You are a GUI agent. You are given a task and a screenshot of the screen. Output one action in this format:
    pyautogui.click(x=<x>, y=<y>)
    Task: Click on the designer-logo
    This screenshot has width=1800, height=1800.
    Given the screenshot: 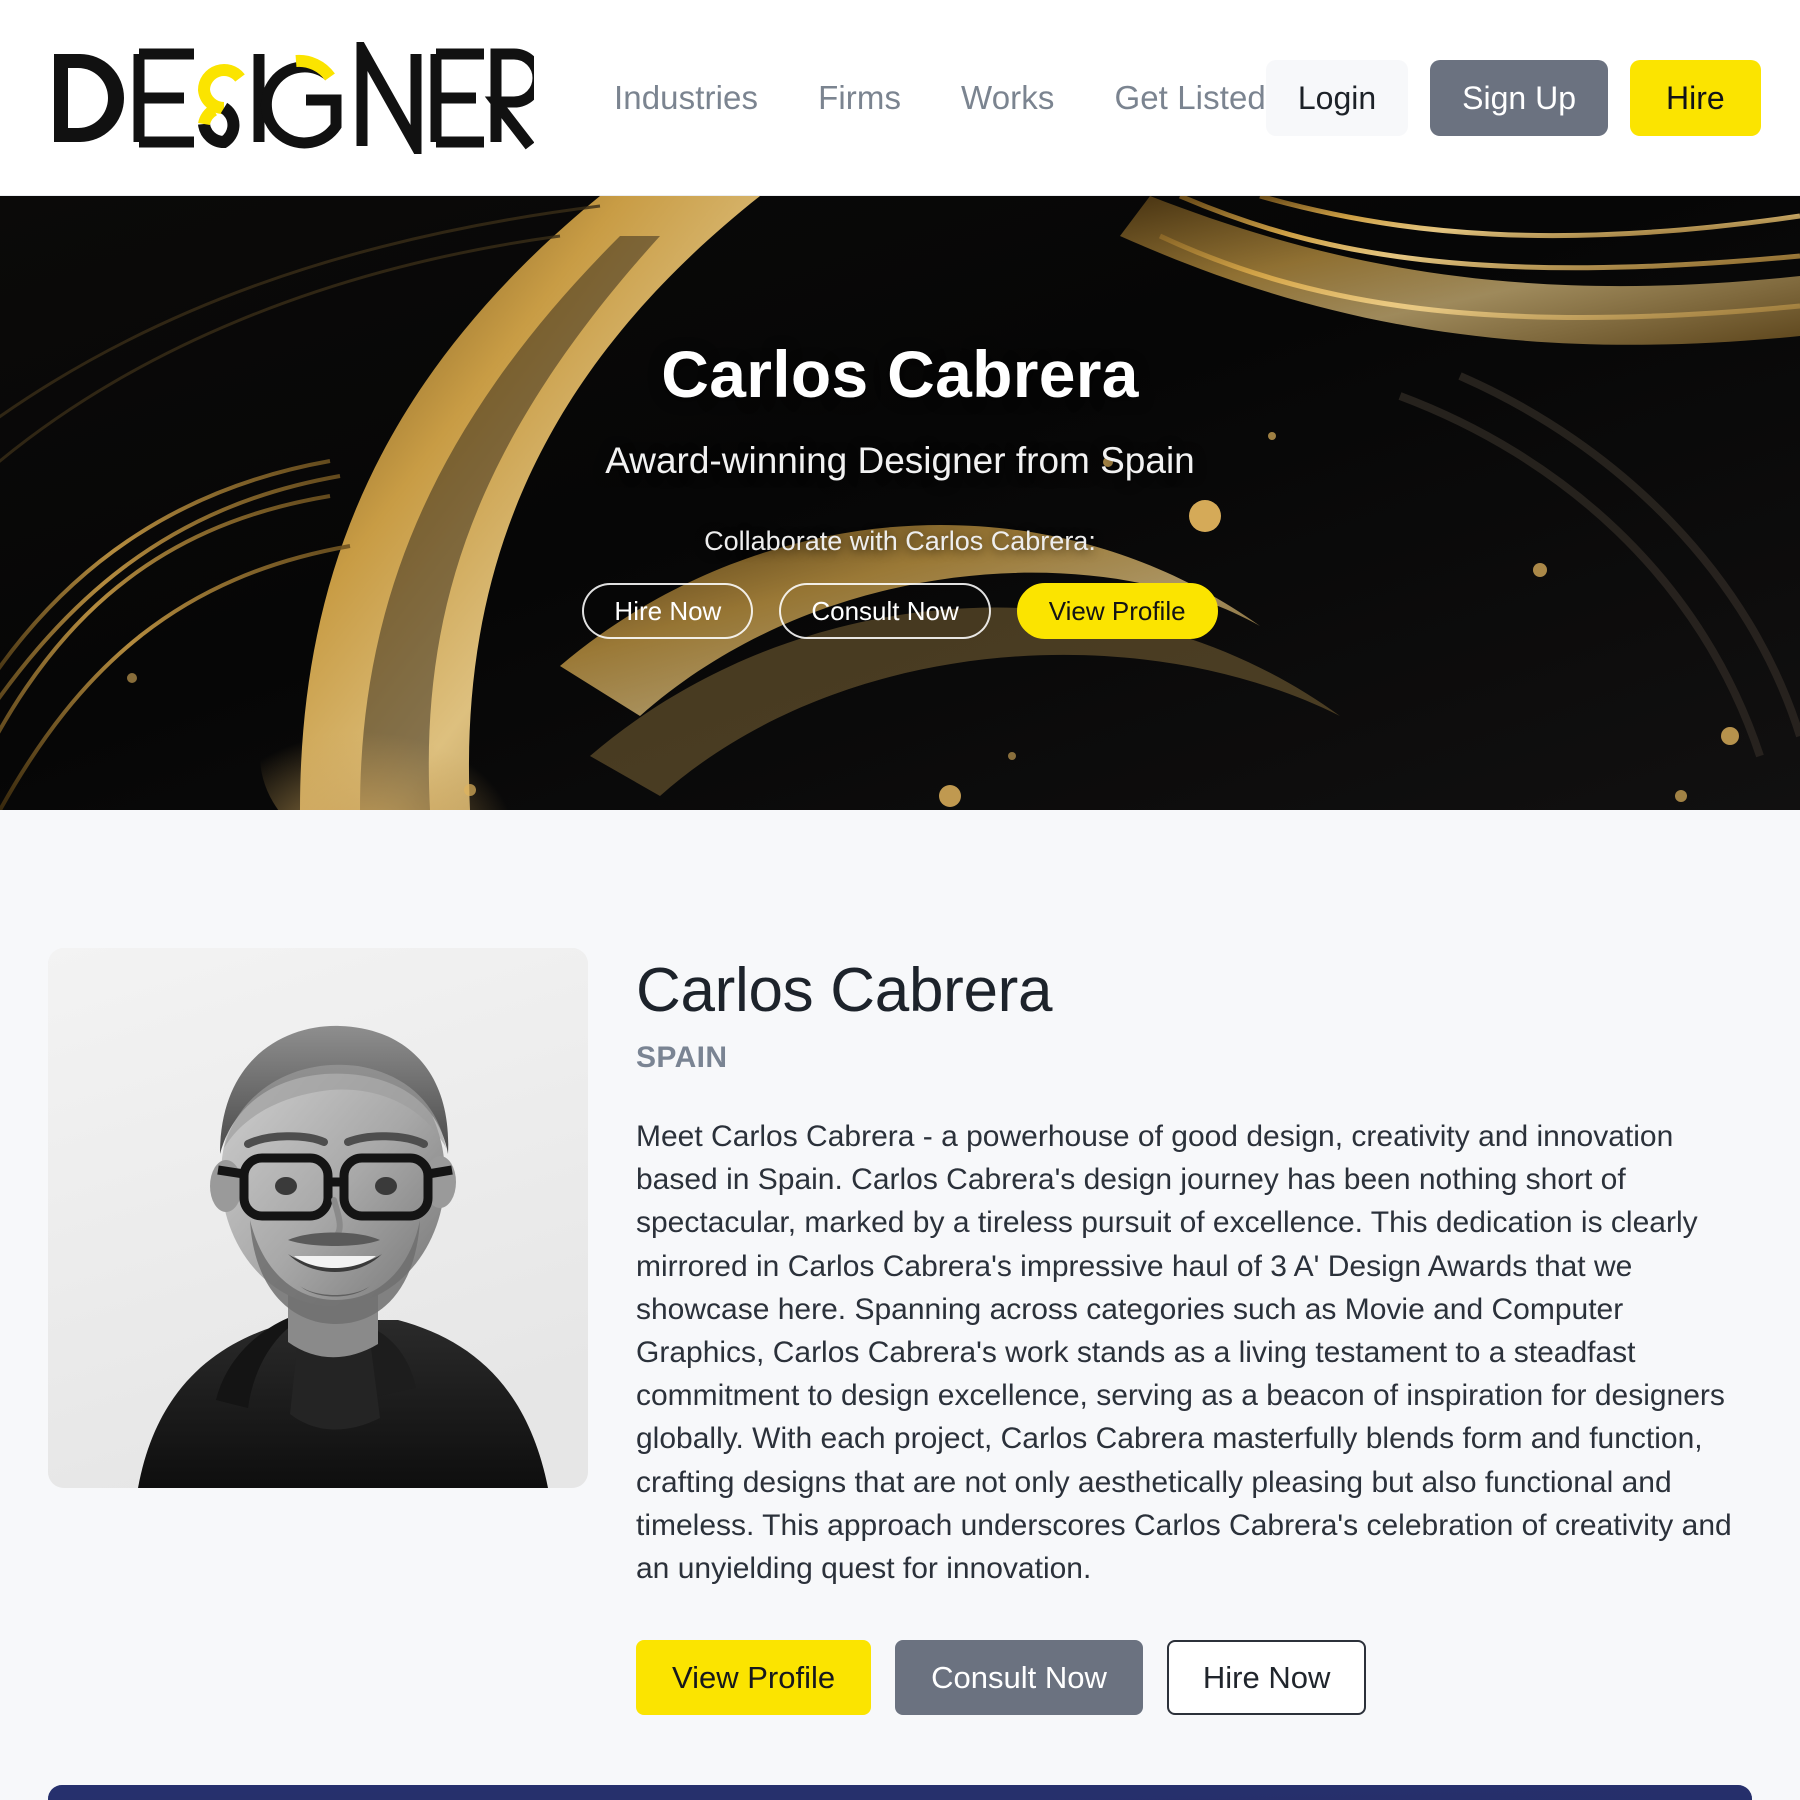 What is the action you would take?
    pyautogui.click(x=294, y=98)
    